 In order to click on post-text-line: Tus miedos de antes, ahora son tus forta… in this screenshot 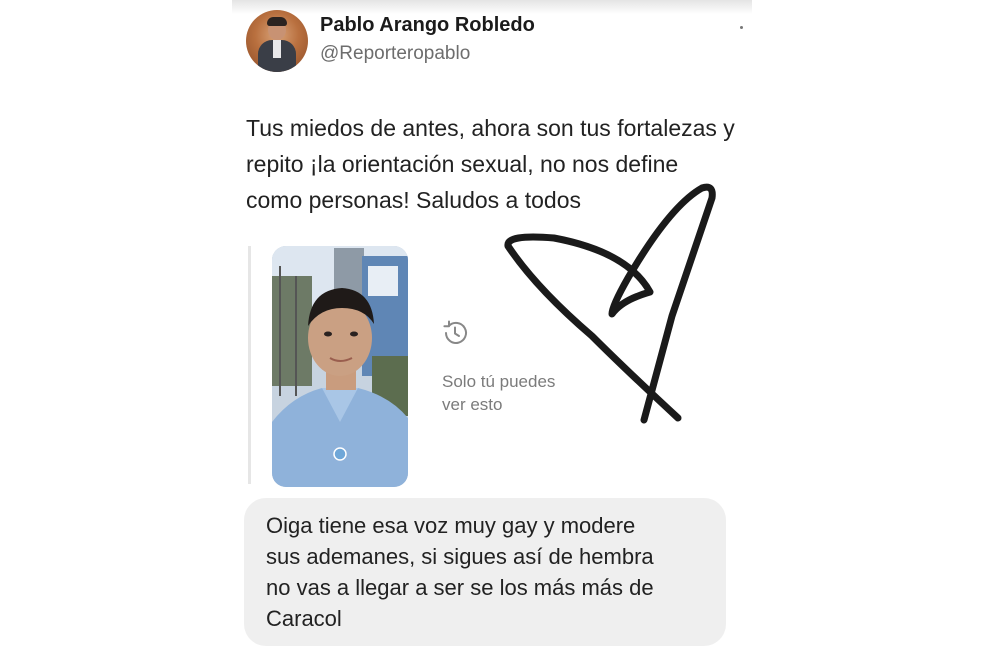, I will do `click(490, 128)`.